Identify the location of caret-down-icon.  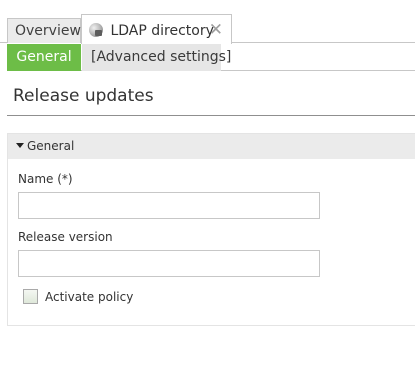
(20, 145).